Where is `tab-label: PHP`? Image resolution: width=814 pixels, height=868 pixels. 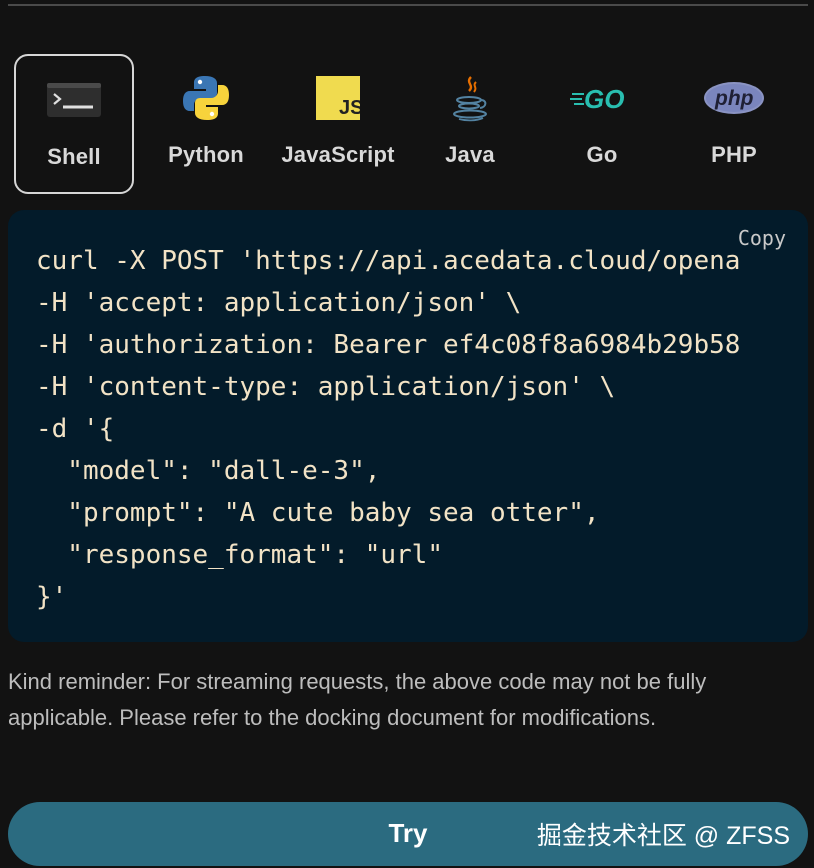
tab-label: PHP is located at coordinates (734, 154).